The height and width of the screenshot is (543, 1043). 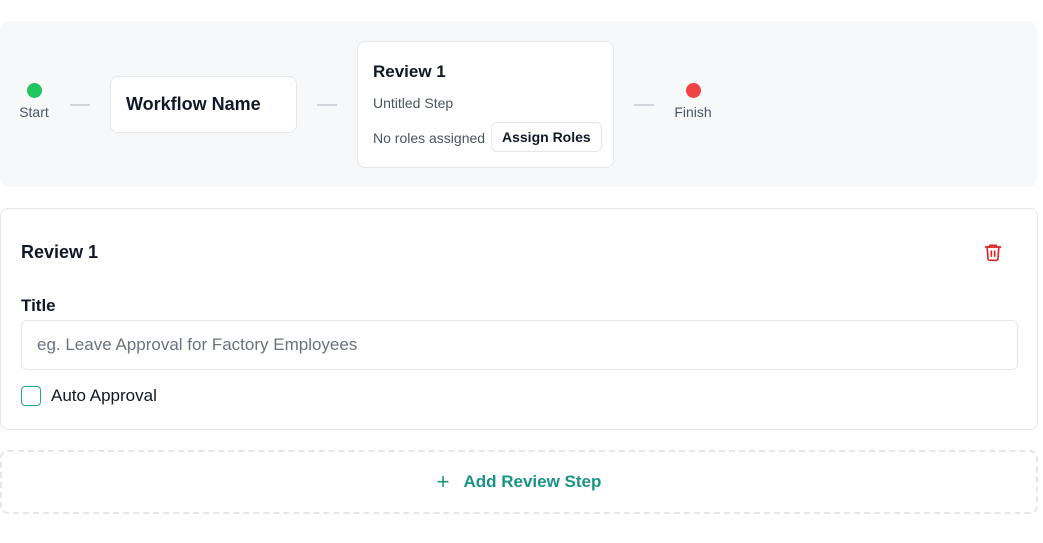 I want to click on assign-roles-button: Assign Roles, so click(x=546, y=137).